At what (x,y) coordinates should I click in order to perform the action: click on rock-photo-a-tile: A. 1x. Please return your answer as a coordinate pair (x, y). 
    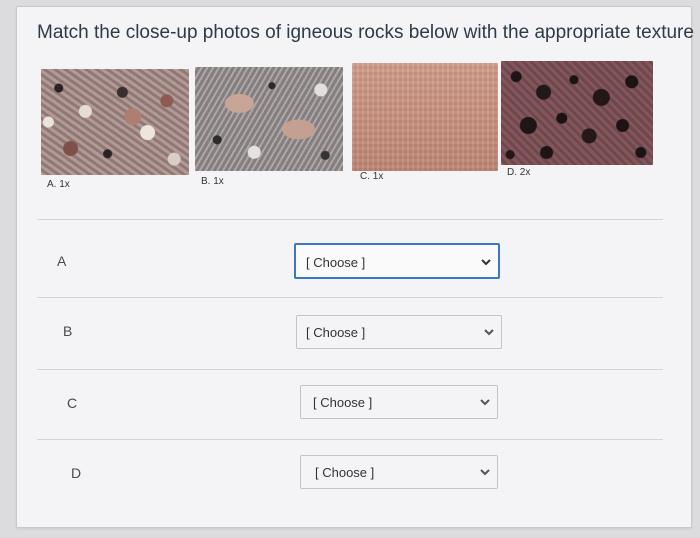
    Looking at the image, I should click on (115, 129).